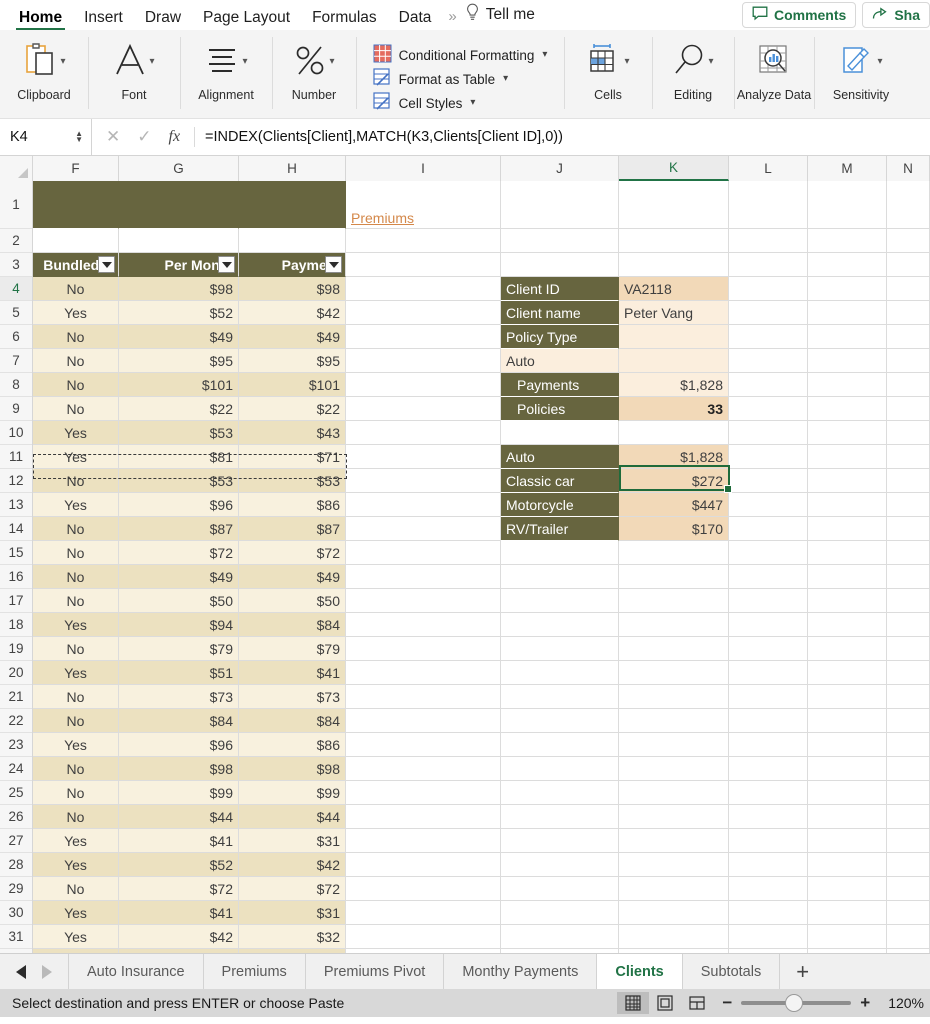 The width and height of the screenshot is (930, 1024). Describe the element at coordinates (423, 289) in the screenshot. I see `cell-i4` at that location.